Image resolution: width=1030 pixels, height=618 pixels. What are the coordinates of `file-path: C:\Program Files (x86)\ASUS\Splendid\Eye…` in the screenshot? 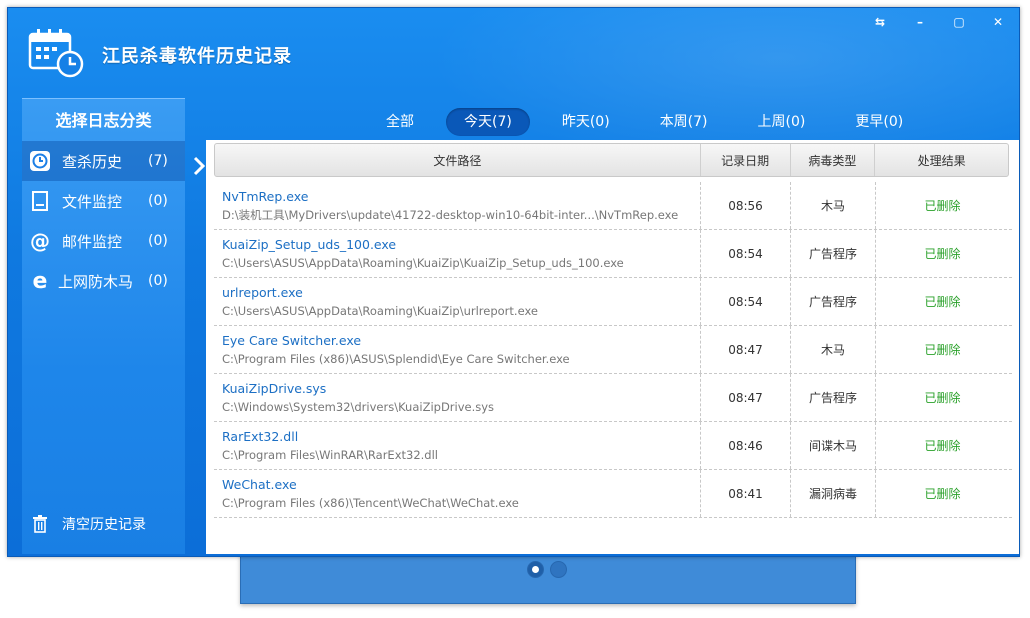 It's located at (396, 358).